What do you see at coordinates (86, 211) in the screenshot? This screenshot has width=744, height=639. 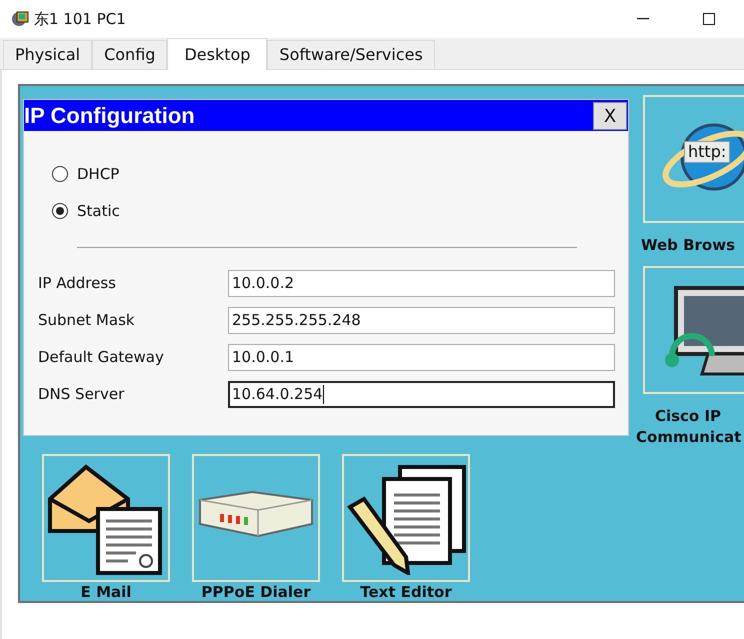 I see `radio-option: Static` at bounding box center [86, 211].